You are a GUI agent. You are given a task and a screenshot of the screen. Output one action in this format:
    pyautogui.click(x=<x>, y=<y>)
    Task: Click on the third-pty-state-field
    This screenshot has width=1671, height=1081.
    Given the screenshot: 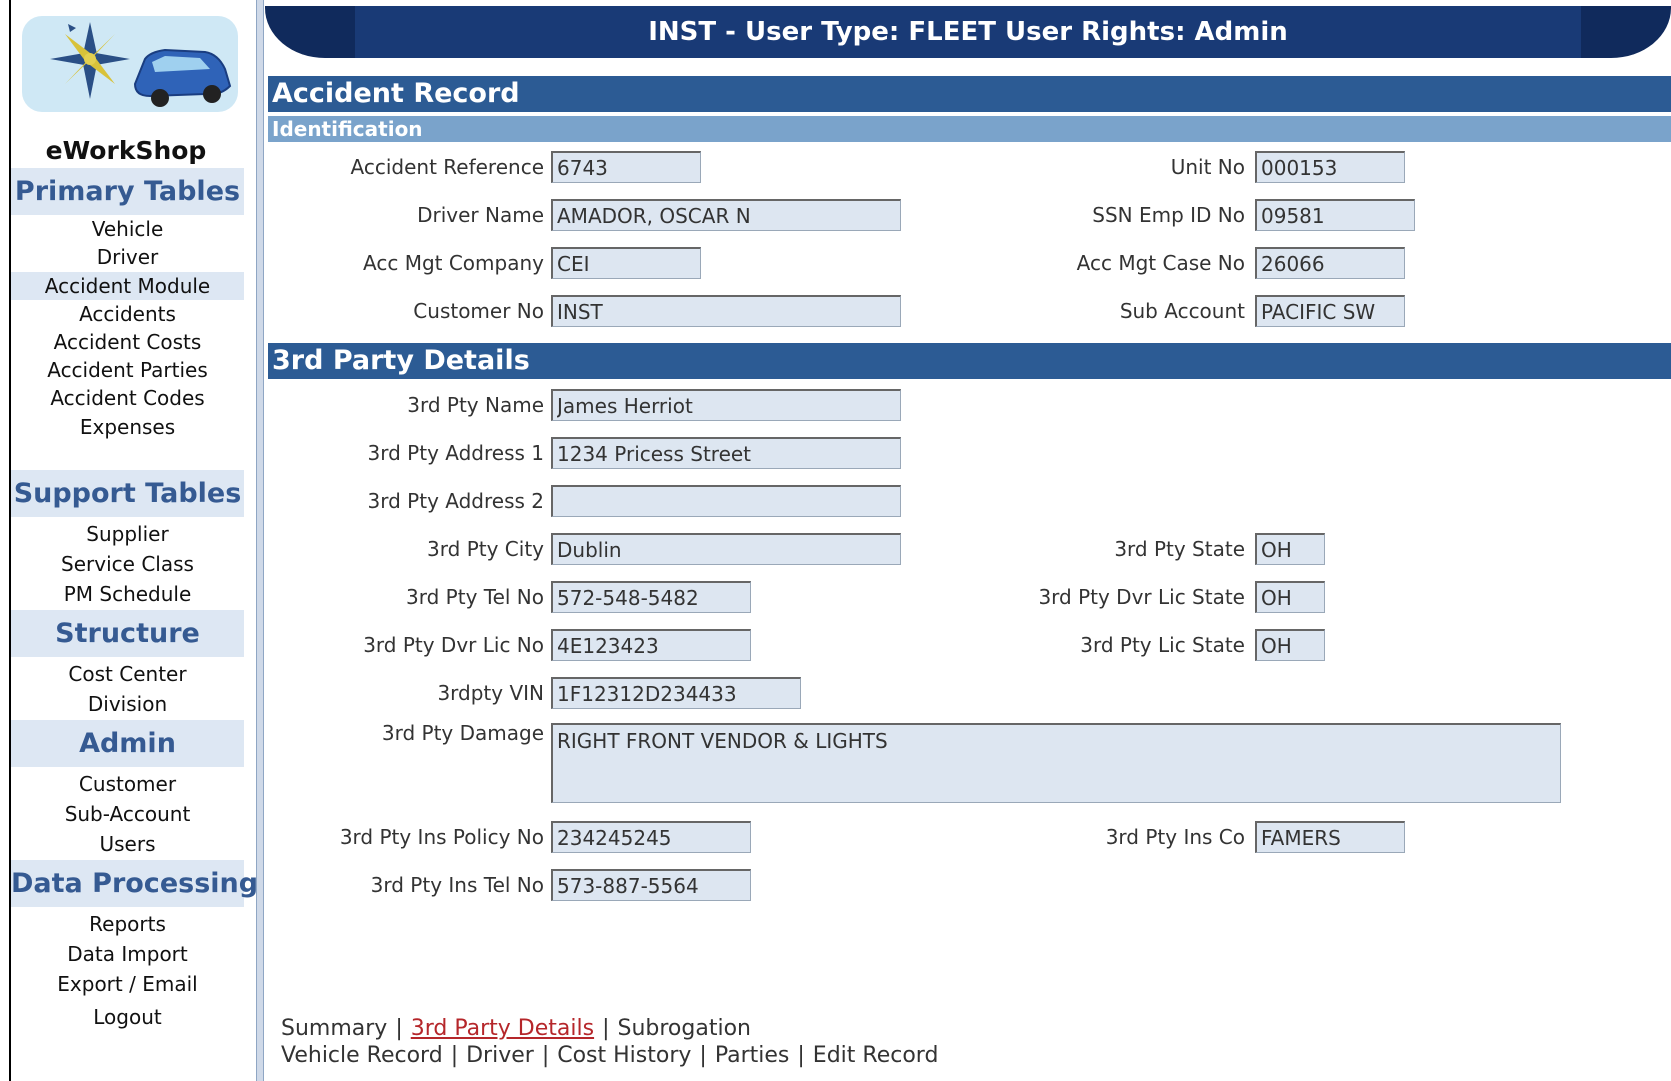 What is the action you would take?
    pyautogui.click(x=1290, y=549)
    